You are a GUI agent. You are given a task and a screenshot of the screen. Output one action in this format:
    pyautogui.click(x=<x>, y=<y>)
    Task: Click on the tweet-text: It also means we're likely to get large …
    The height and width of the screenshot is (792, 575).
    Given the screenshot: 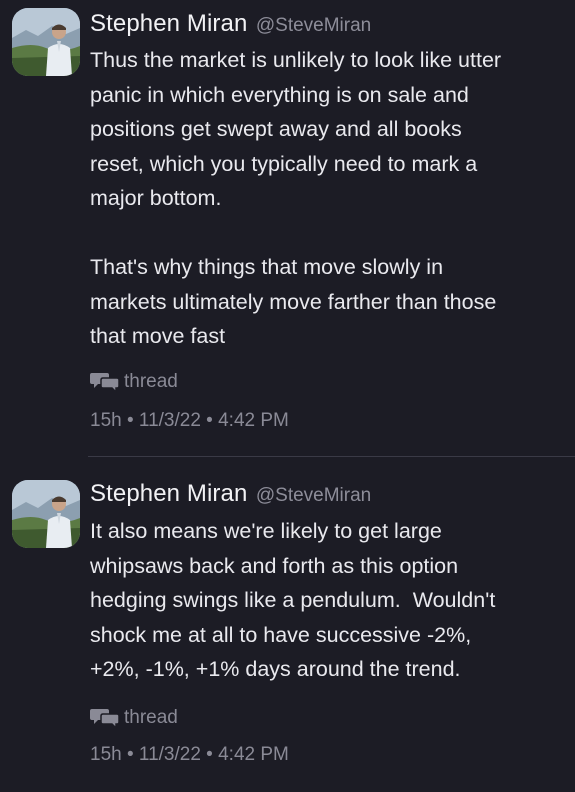 What is the action you would take?
    pyautogui.click(x=293, y=600)
    